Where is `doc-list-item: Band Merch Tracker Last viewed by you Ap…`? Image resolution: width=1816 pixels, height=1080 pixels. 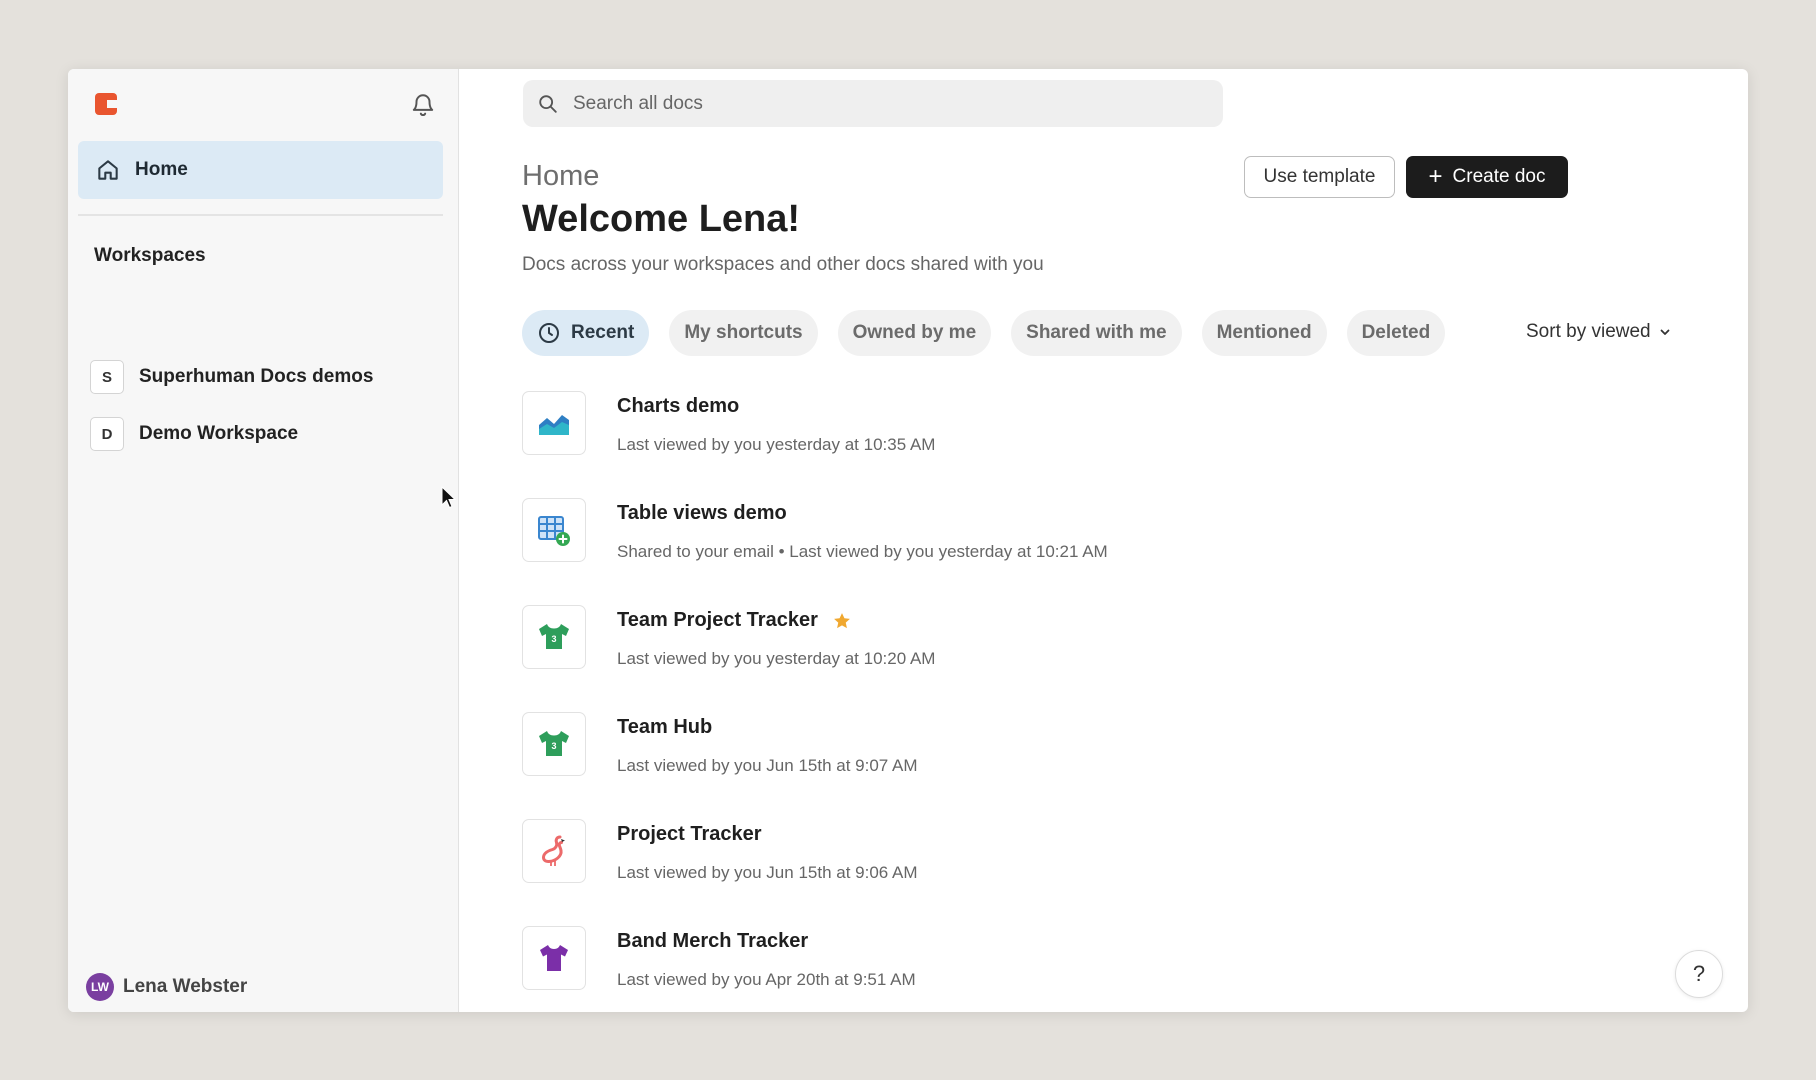 doc-list-item: Band Merch Tracker Last viewed by you Ap… is located at coordinates (719, 958).